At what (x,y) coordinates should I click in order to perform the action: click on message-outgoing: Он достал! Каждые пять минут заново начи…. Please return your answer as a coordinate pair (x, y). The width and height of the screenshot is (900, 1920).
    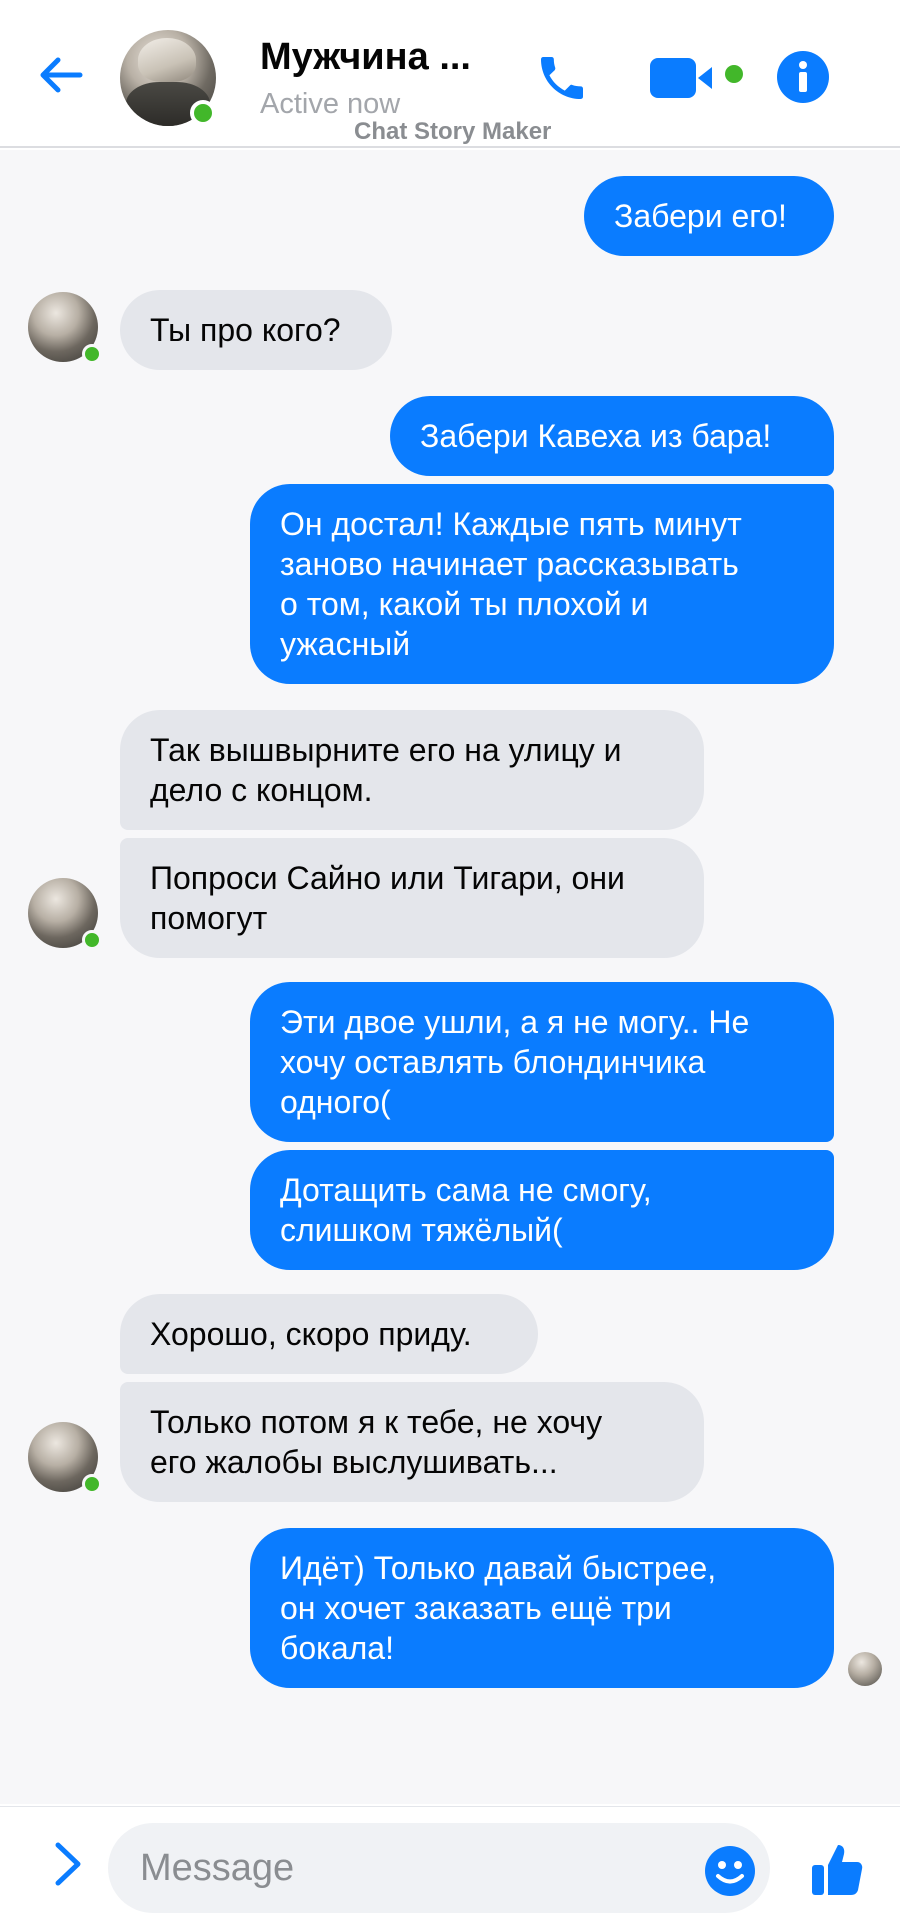
    Looking at the image, I should click on (542, 584).